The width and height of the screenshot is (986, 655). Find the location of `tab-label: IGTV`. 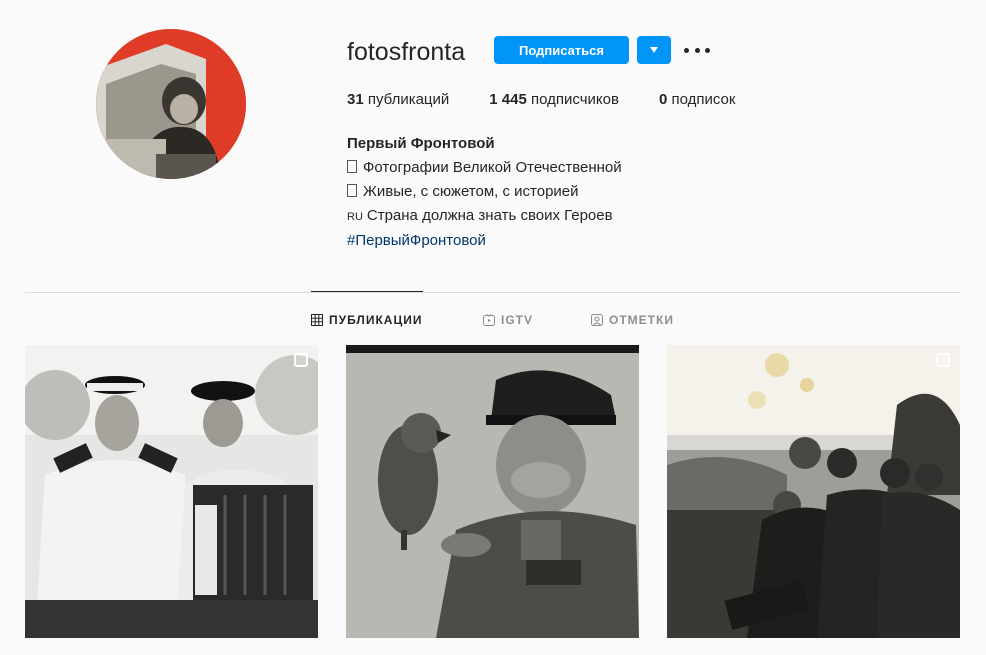

tab-label: IGTV is located at coordinates (517, 320).